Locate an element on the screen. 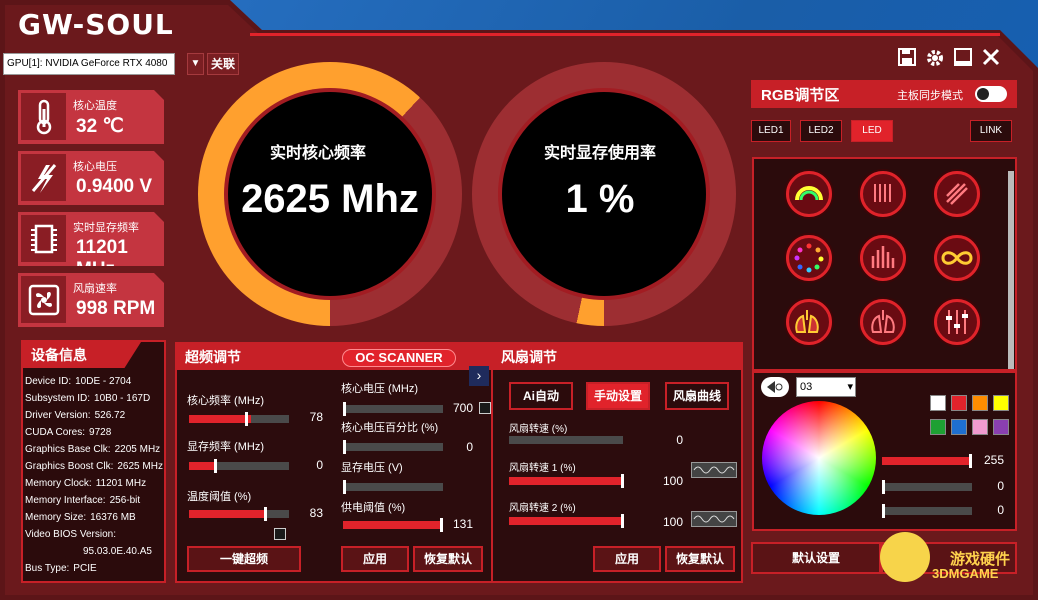  default-settings-button: 默认设置 is located at coordinates (816, 558).